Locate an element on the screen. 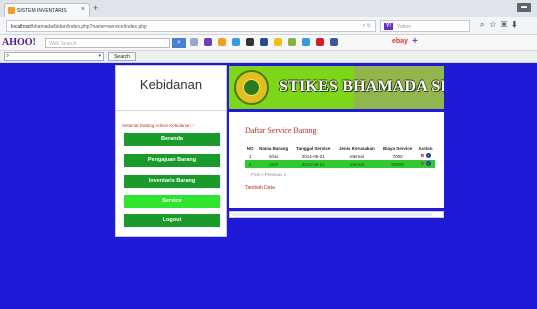  edit-icon is located at coordinates (306, 42).